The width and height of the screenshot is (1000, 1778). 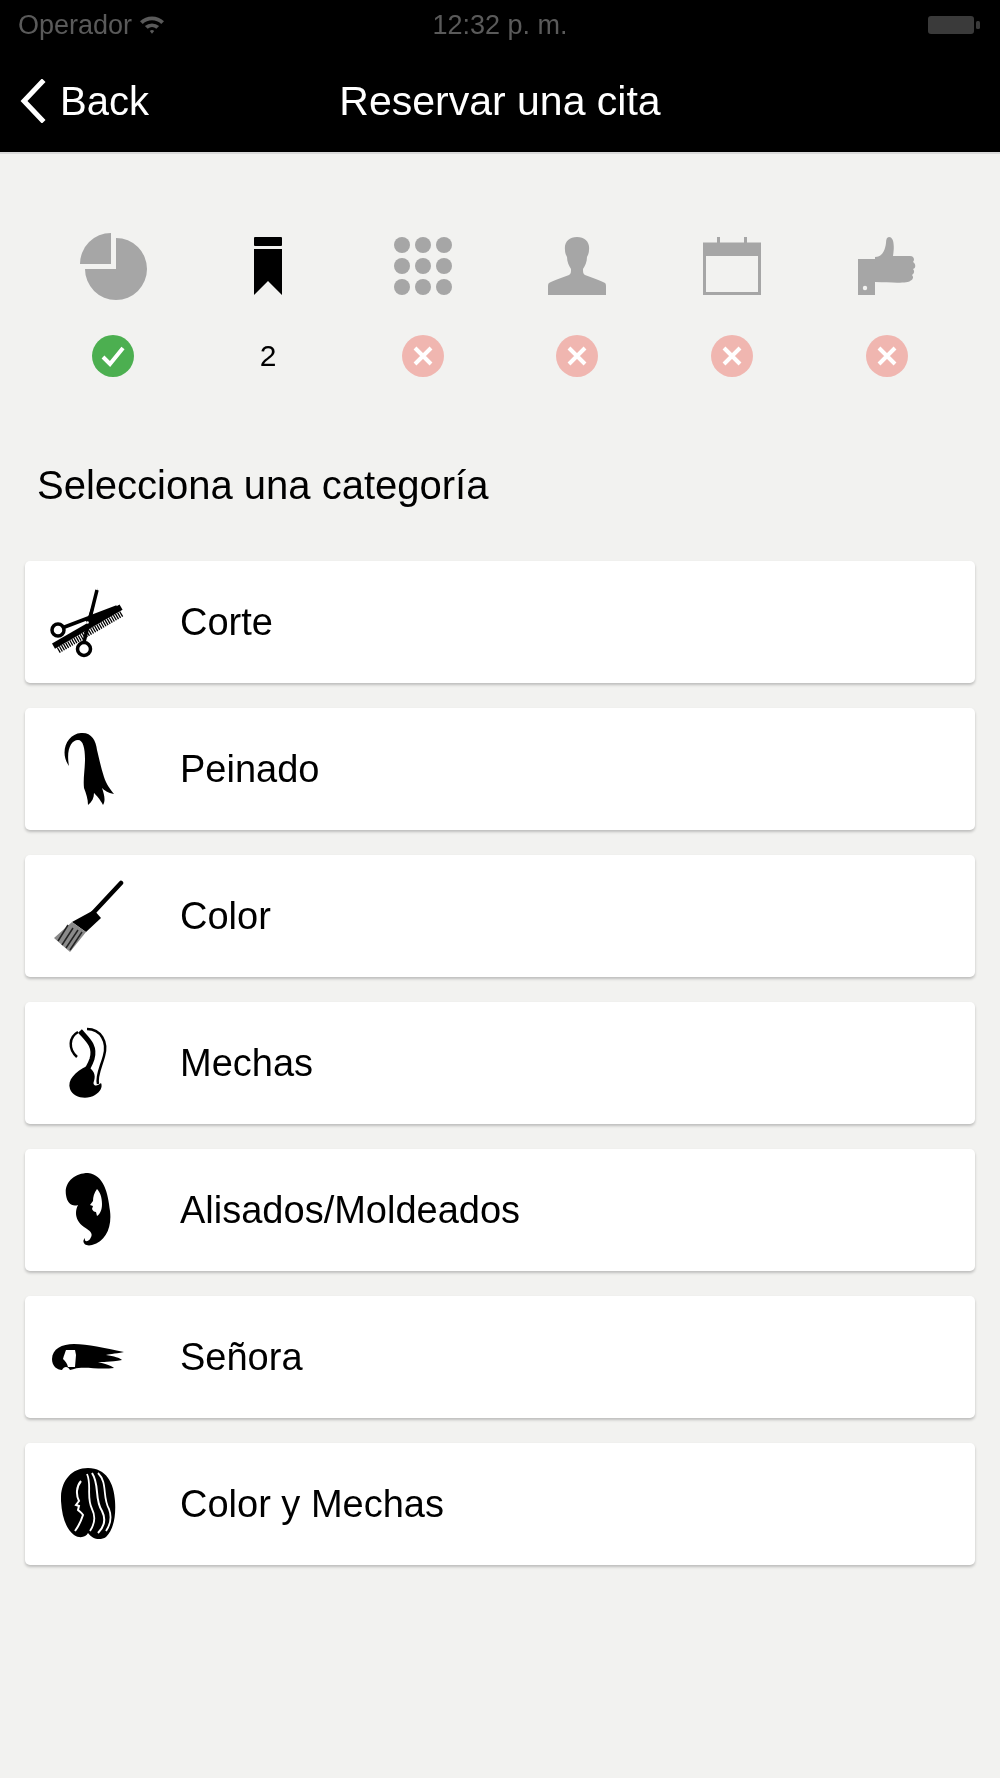 I want to click on status-time: 12:32 p. m., so click(x=500, y=25).